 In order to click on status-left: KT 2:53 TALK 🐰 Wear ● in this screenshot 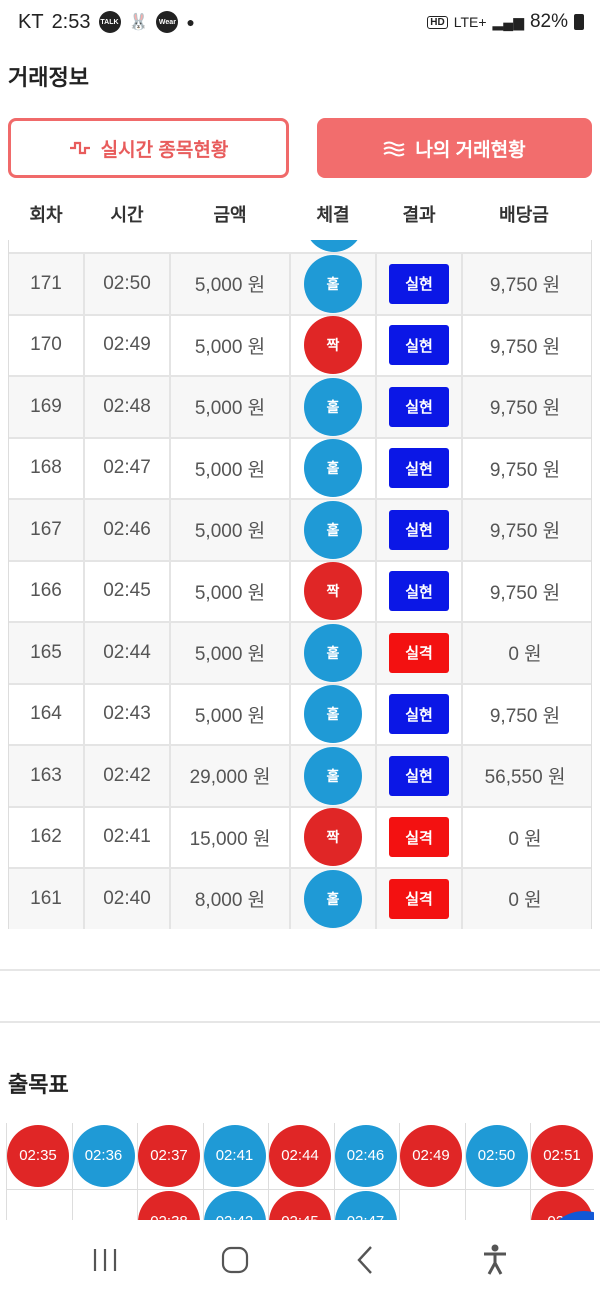, I will do `click(106, 22)`.